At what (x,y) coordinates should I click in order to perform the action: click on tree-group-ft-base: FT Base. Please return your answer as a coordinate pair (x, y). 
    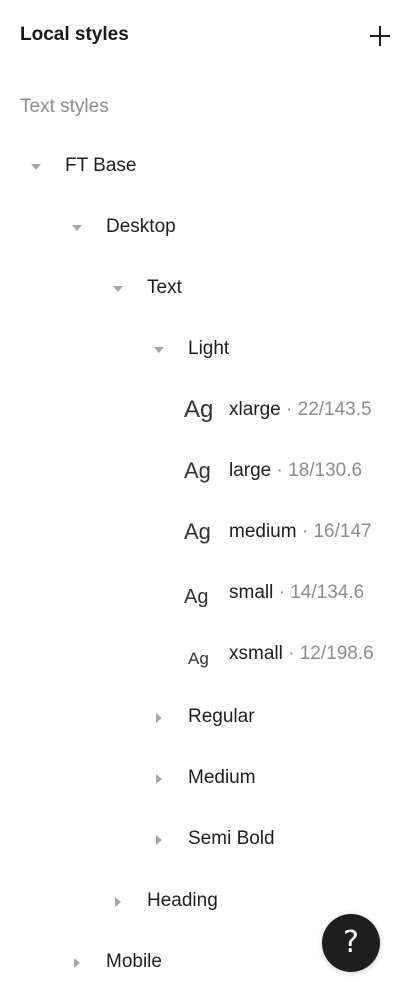
    Looking at the image, I should click on (206, 166).